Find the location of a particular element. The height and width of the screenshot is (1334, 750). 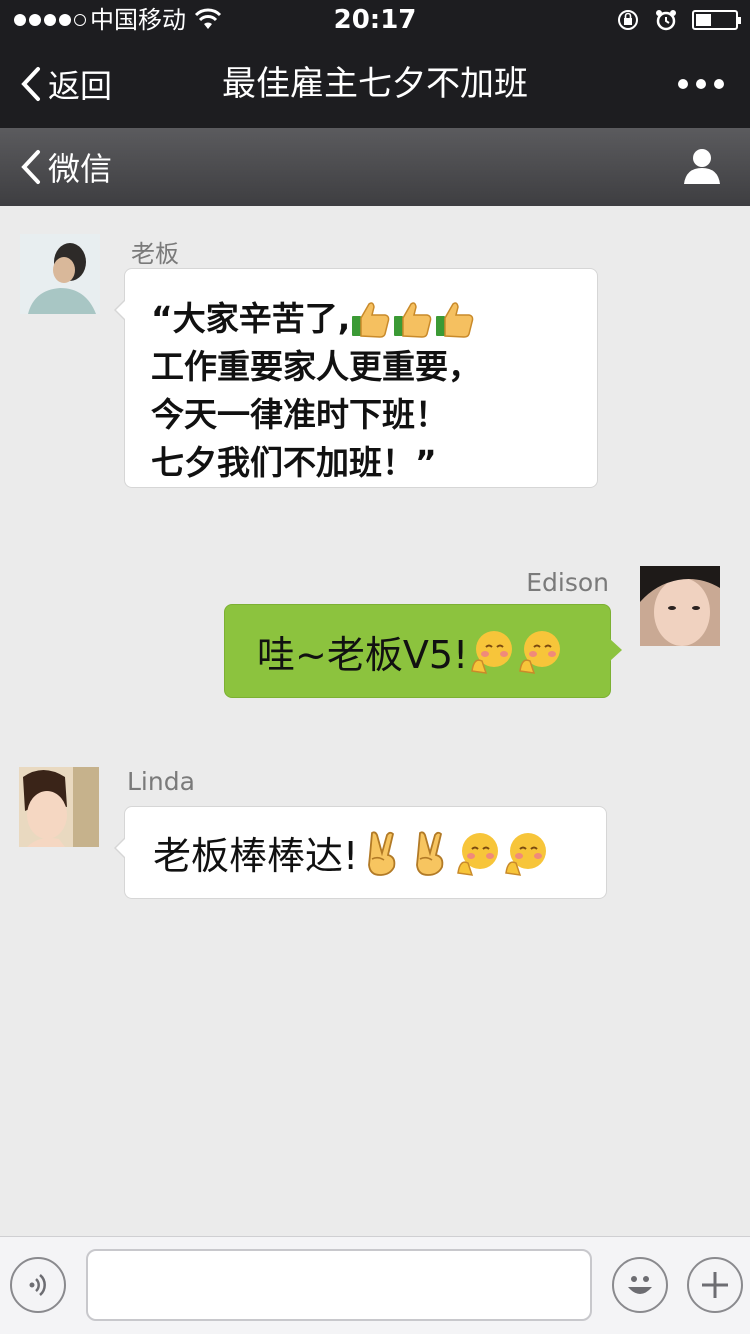

voice-button is located at coordinates (38, 1285).